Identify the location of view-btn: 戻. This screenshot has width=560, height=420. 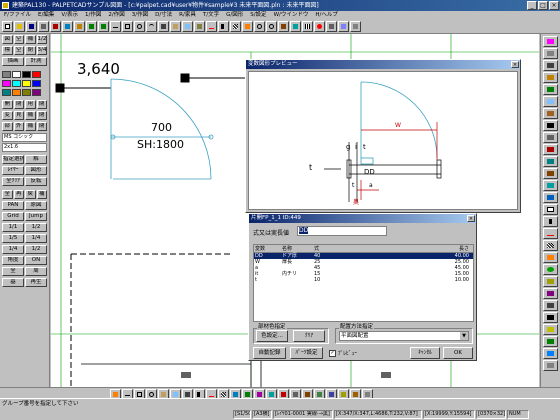
(30, 194).